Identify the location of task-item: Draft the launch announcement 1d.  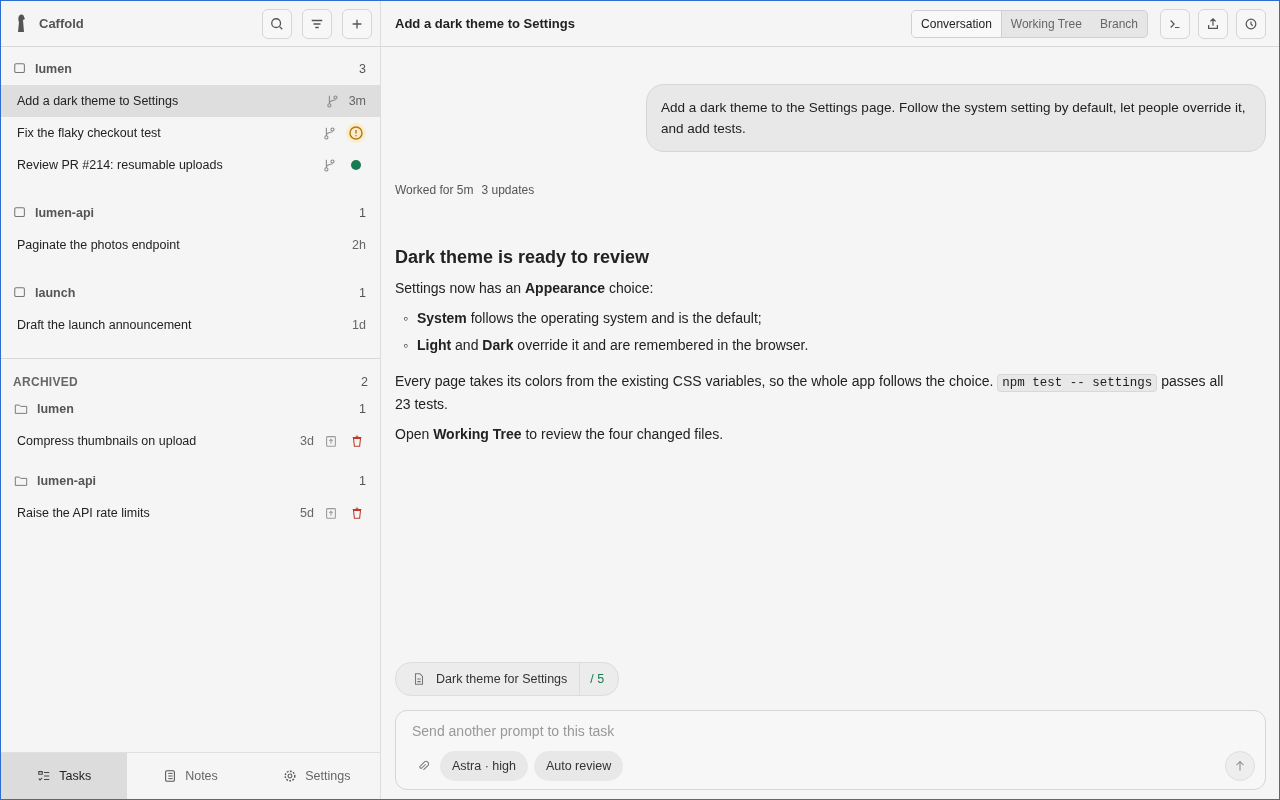
(190, 325).